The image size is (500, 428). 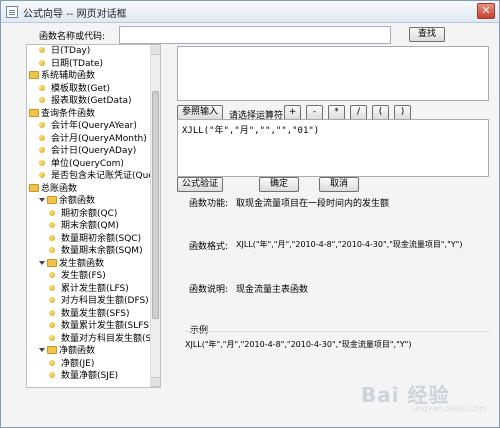 What do you see at coordinates (77, 351) in the screenshot?
I see `tree-item-label: 净额函数` at bounding box center [77, 351].